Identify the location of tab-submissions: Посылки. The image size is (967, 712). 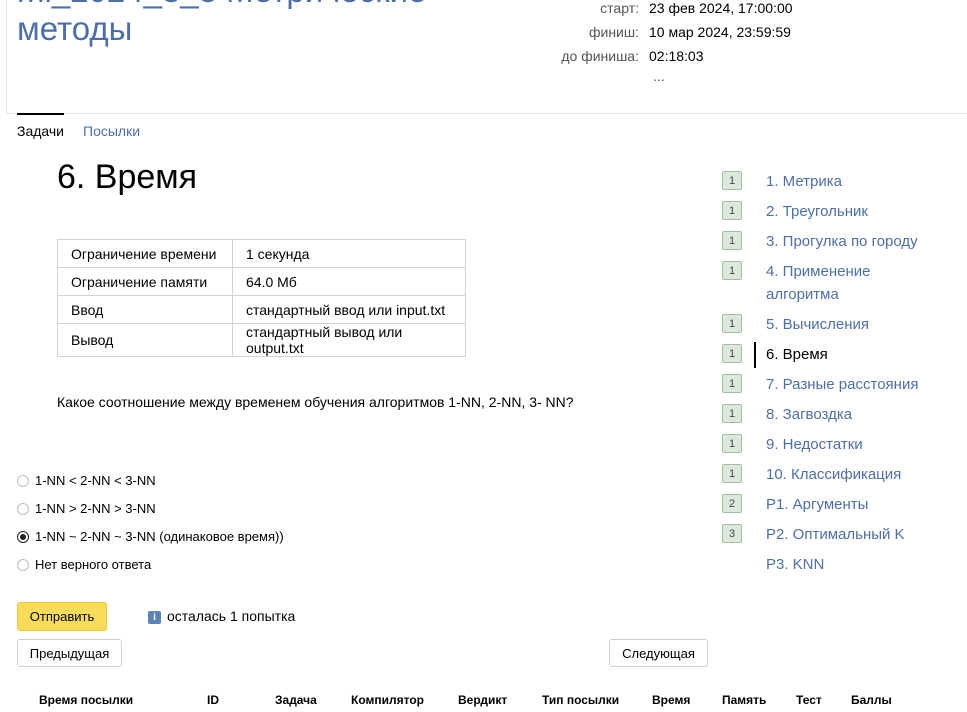
(111, 131).